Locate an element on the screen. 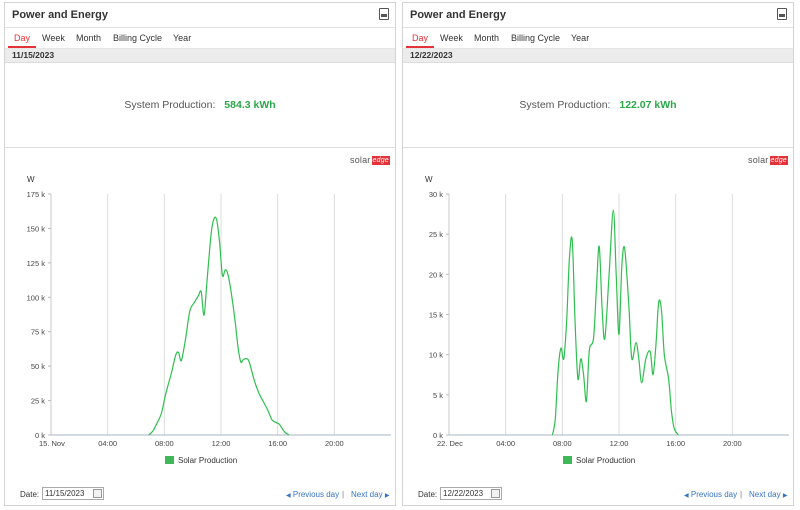  production-value: 122.07 kWh is located at coordinates (648, 105).